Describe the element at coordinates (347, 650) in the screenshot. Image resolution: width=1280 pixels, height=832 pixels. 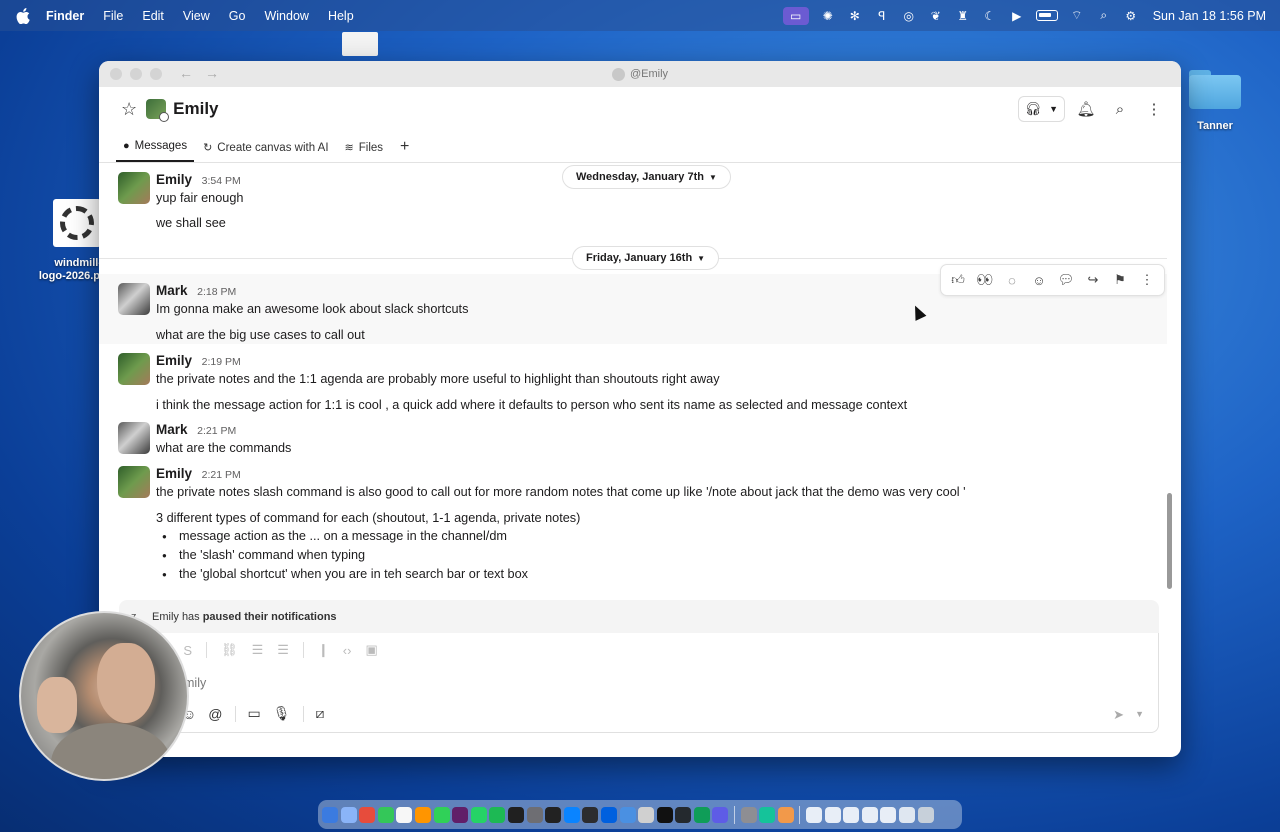
I see `code-icon: ‹›` at that location.